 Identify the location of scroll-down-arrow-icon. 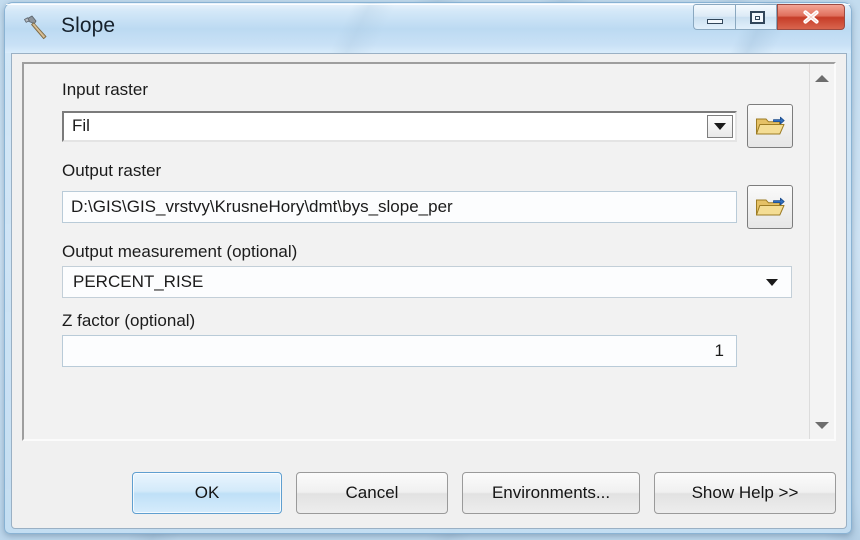
(822, 425).